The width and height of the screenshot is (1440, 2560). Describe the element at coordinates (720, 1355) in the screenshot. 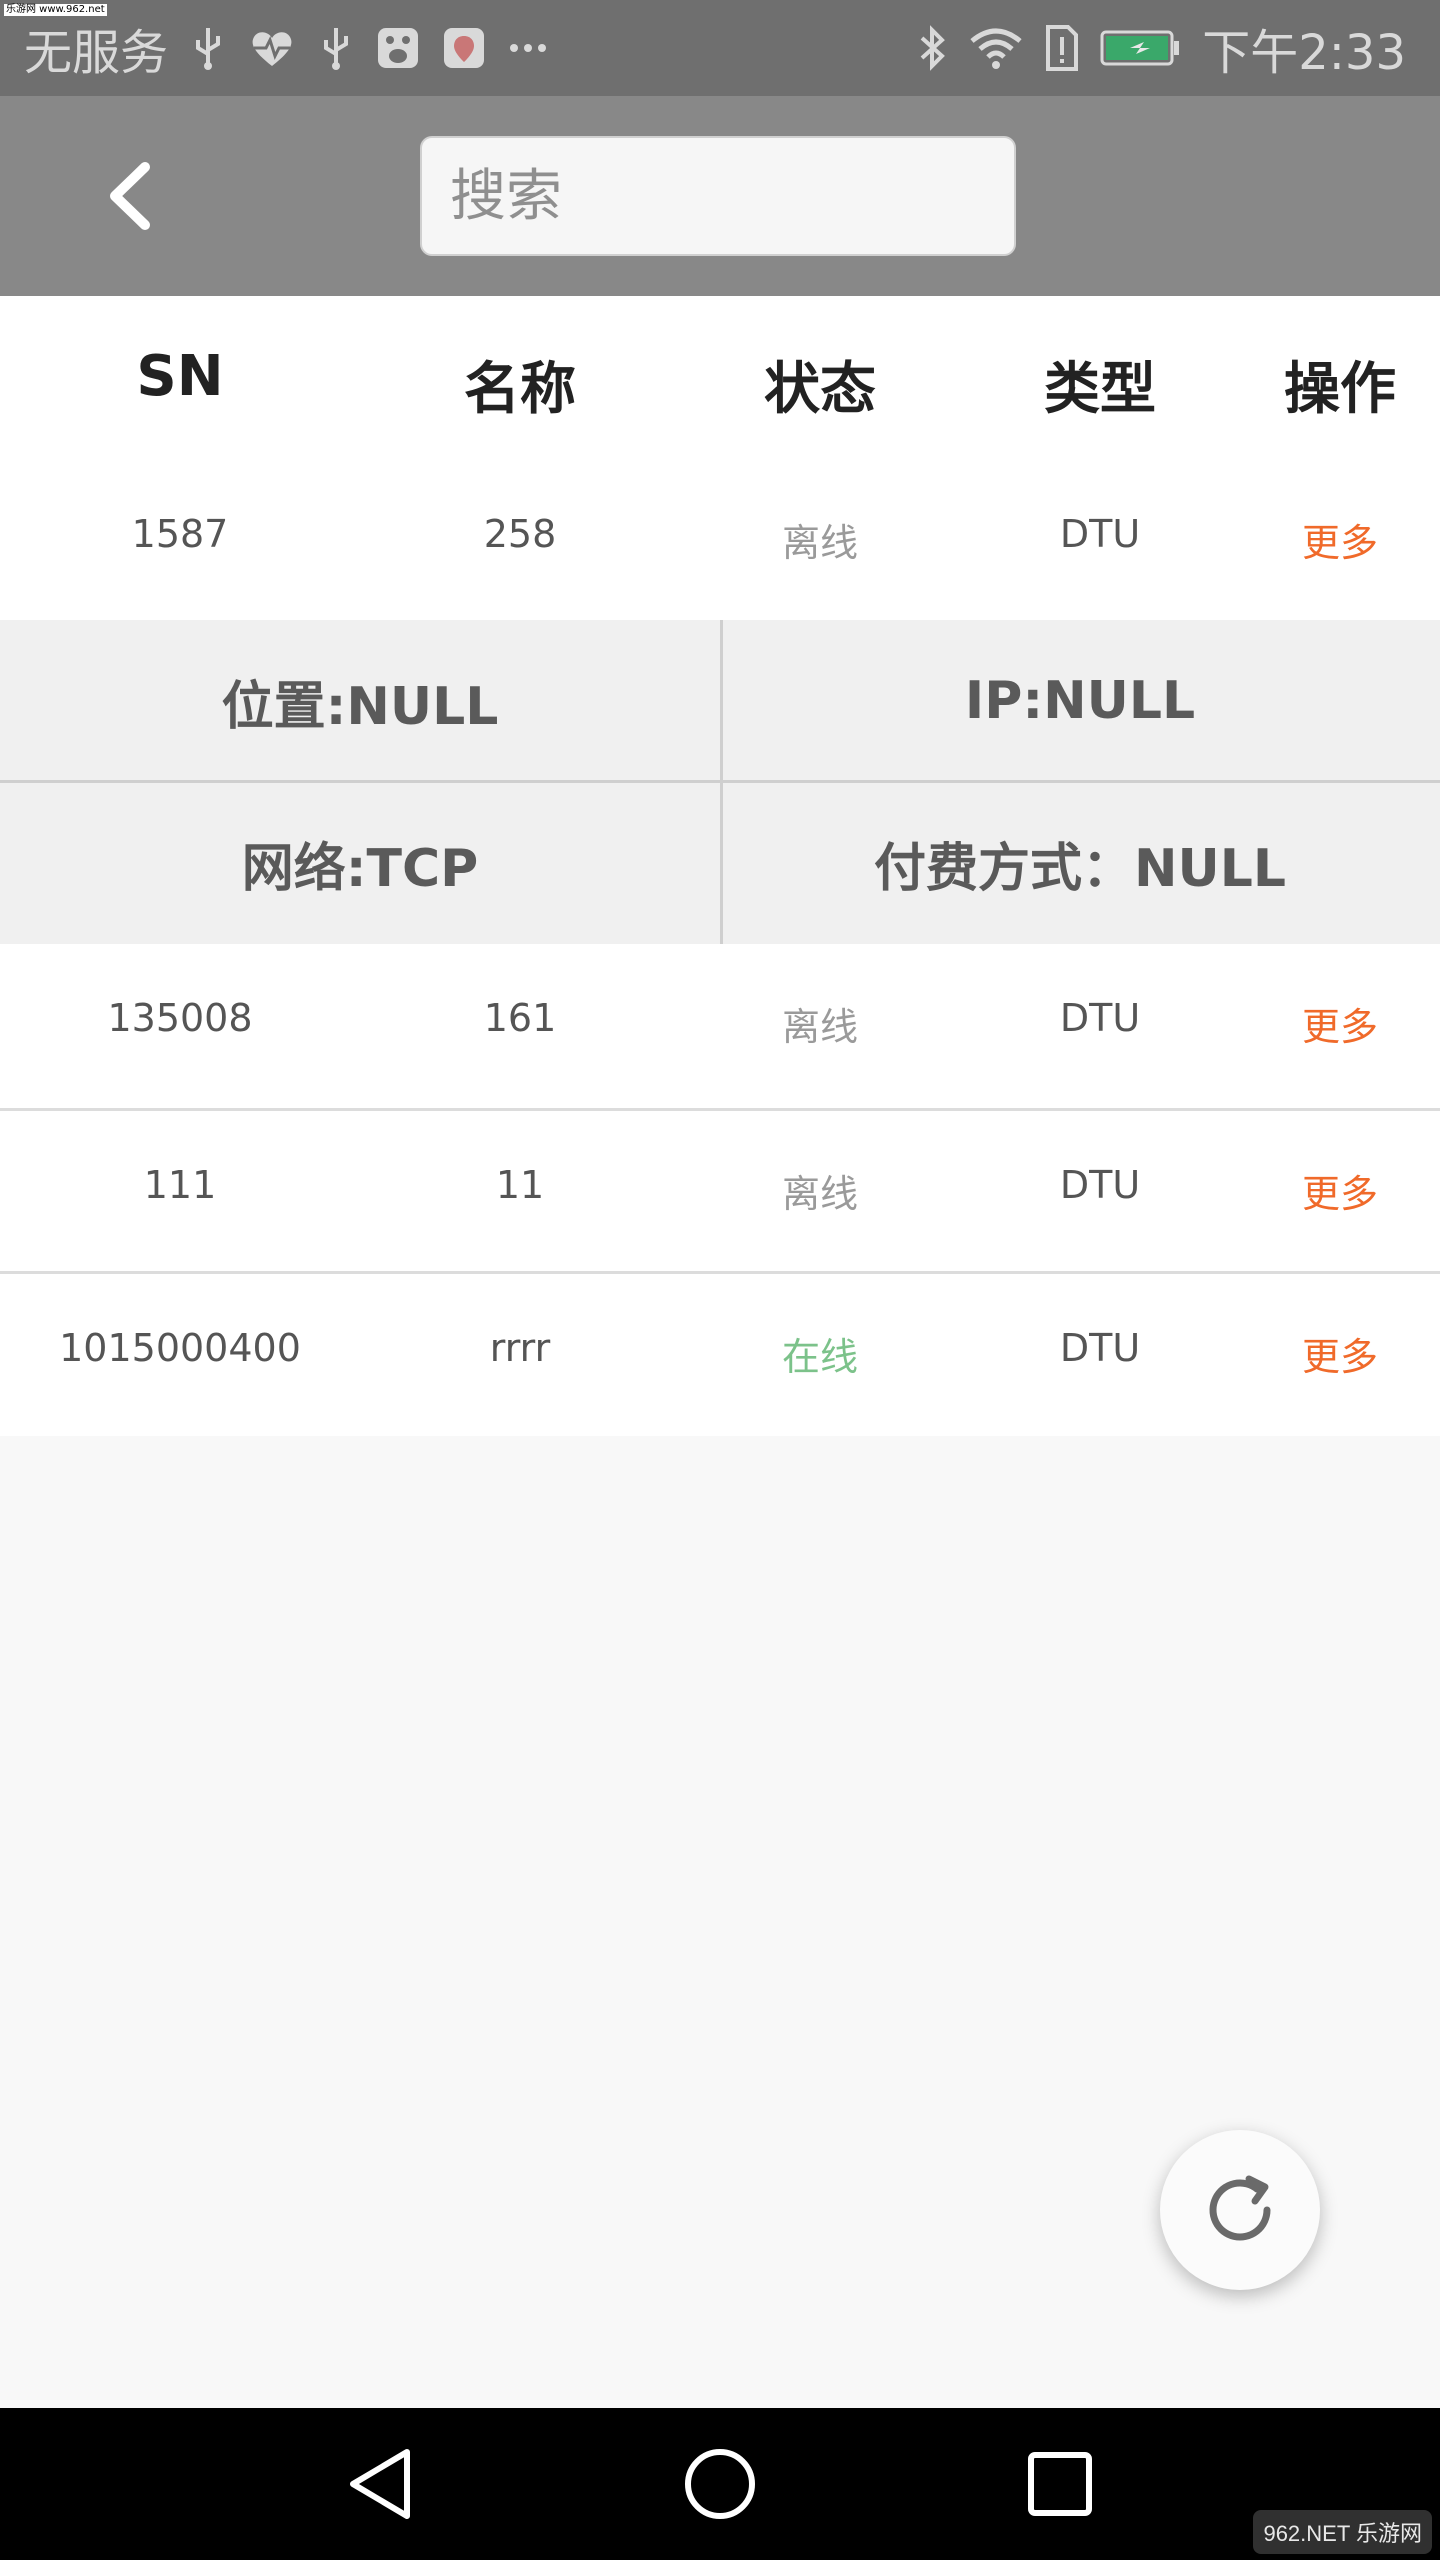

I see `table-row: 1015000400 rrrr 在线 DTU 更多` at that location.